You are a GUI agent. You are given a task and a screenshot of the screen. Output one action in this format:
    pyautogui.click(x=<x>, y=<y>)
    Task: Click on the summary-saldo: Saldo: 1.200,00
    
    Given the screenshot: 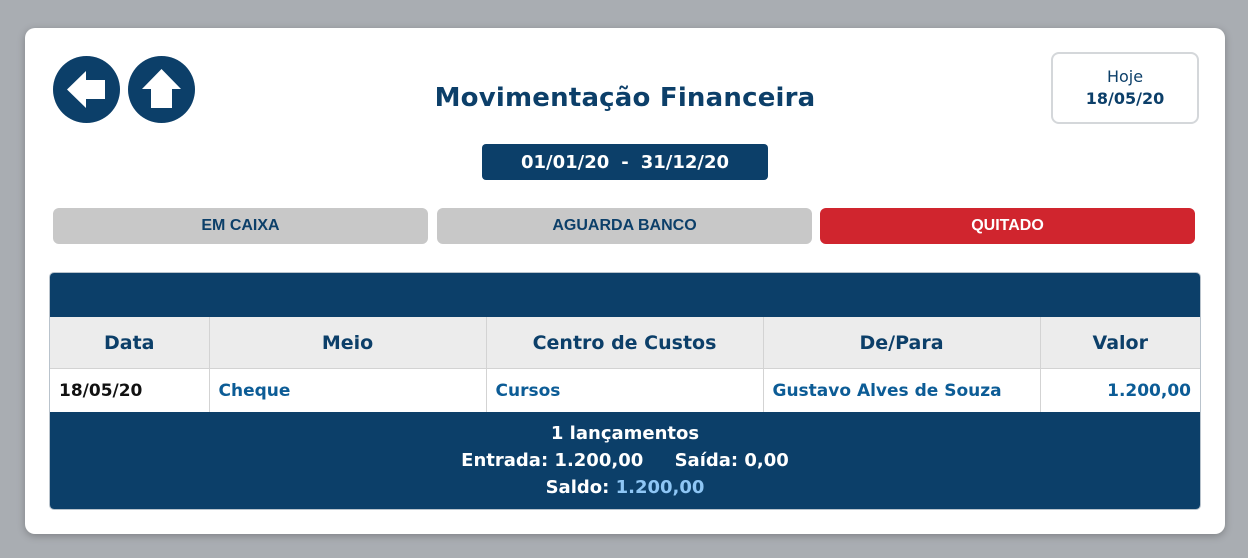 What is the action you would take?
    pyautogui.click(x=625, y=487)
    